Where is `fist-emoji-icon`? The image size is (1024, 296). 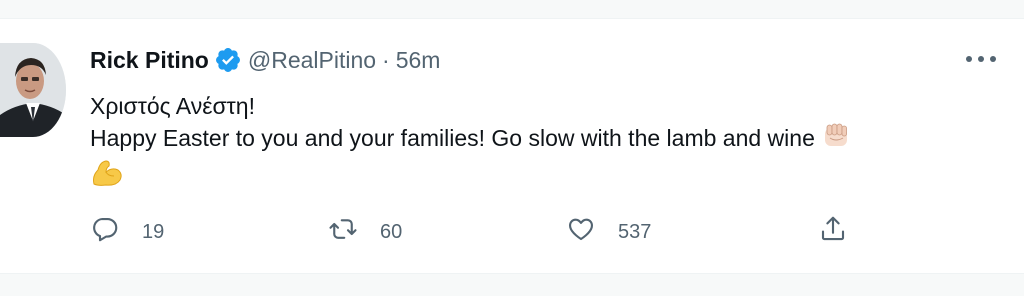
fist-emoji-icon is located at coordinates (836, 140).